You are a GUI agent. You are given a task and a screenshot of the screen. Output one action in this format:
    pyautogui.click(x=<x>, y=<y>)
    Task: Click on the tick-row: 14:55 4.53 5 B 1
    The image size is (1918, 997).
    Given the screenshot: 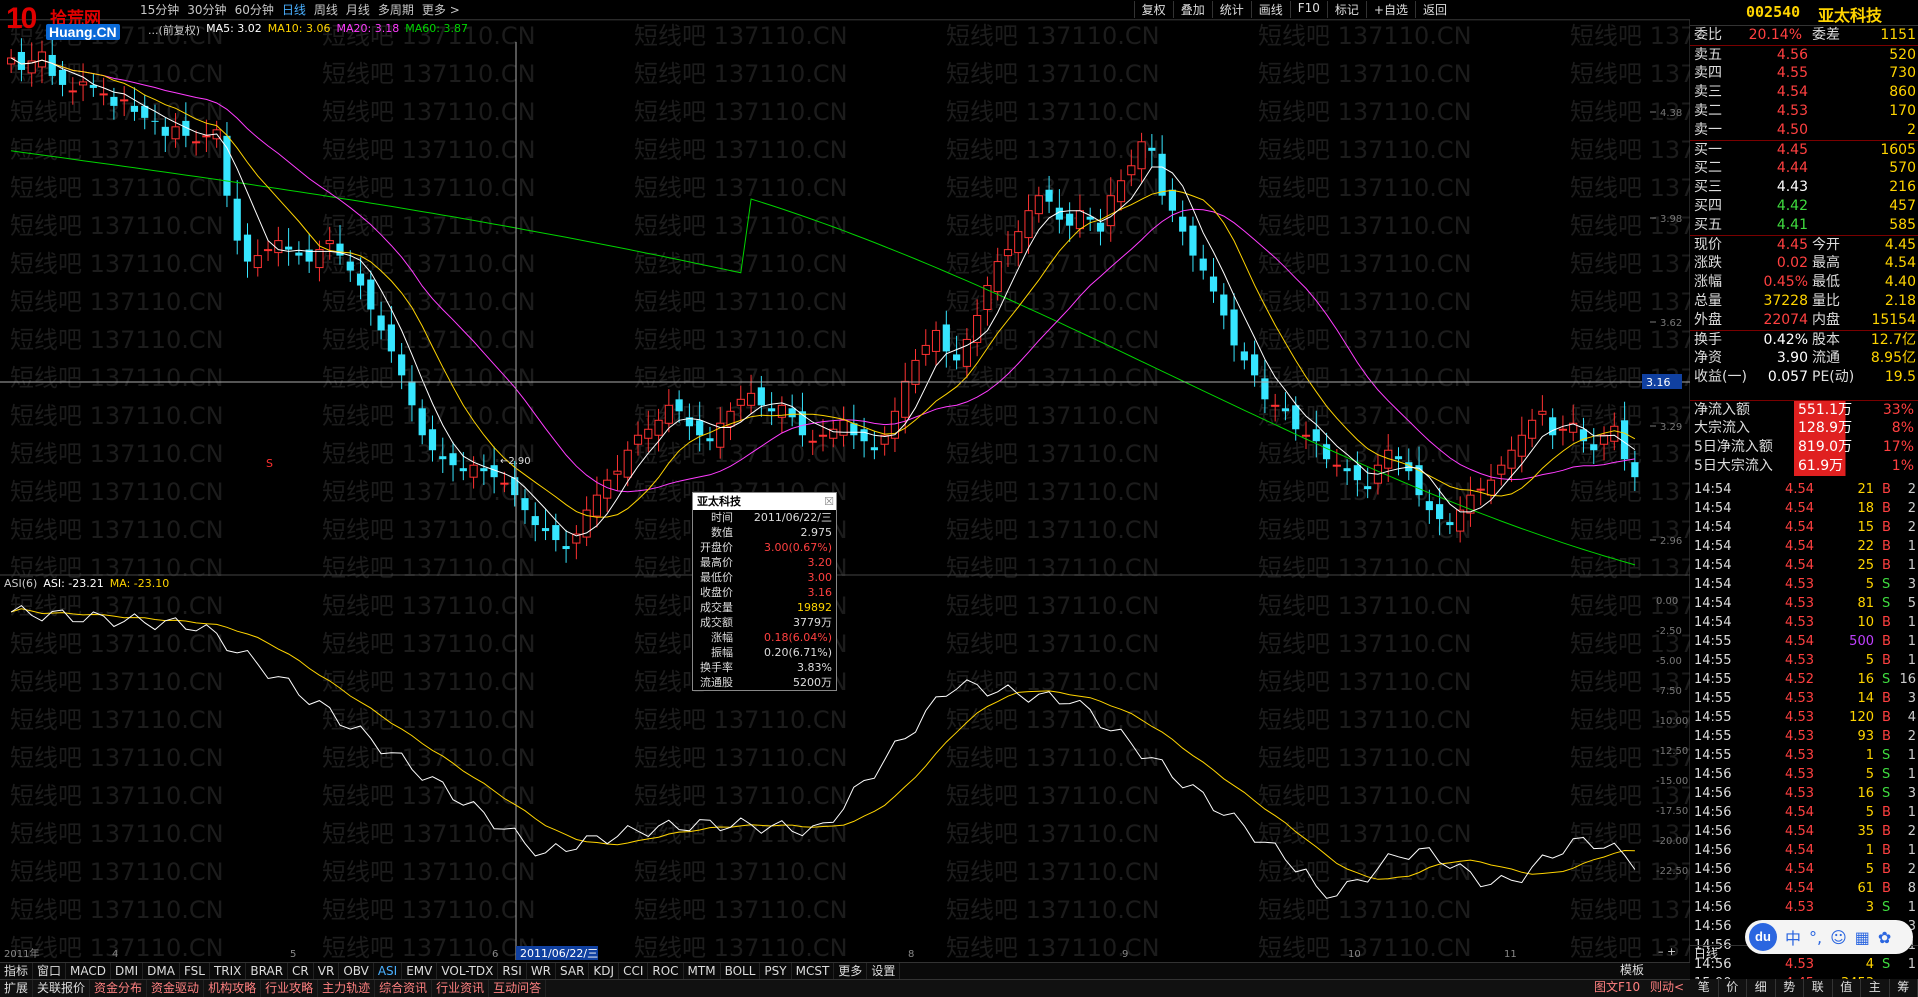 What is the action you would take?
    pyautogui.click(x=1804, y=660)
    